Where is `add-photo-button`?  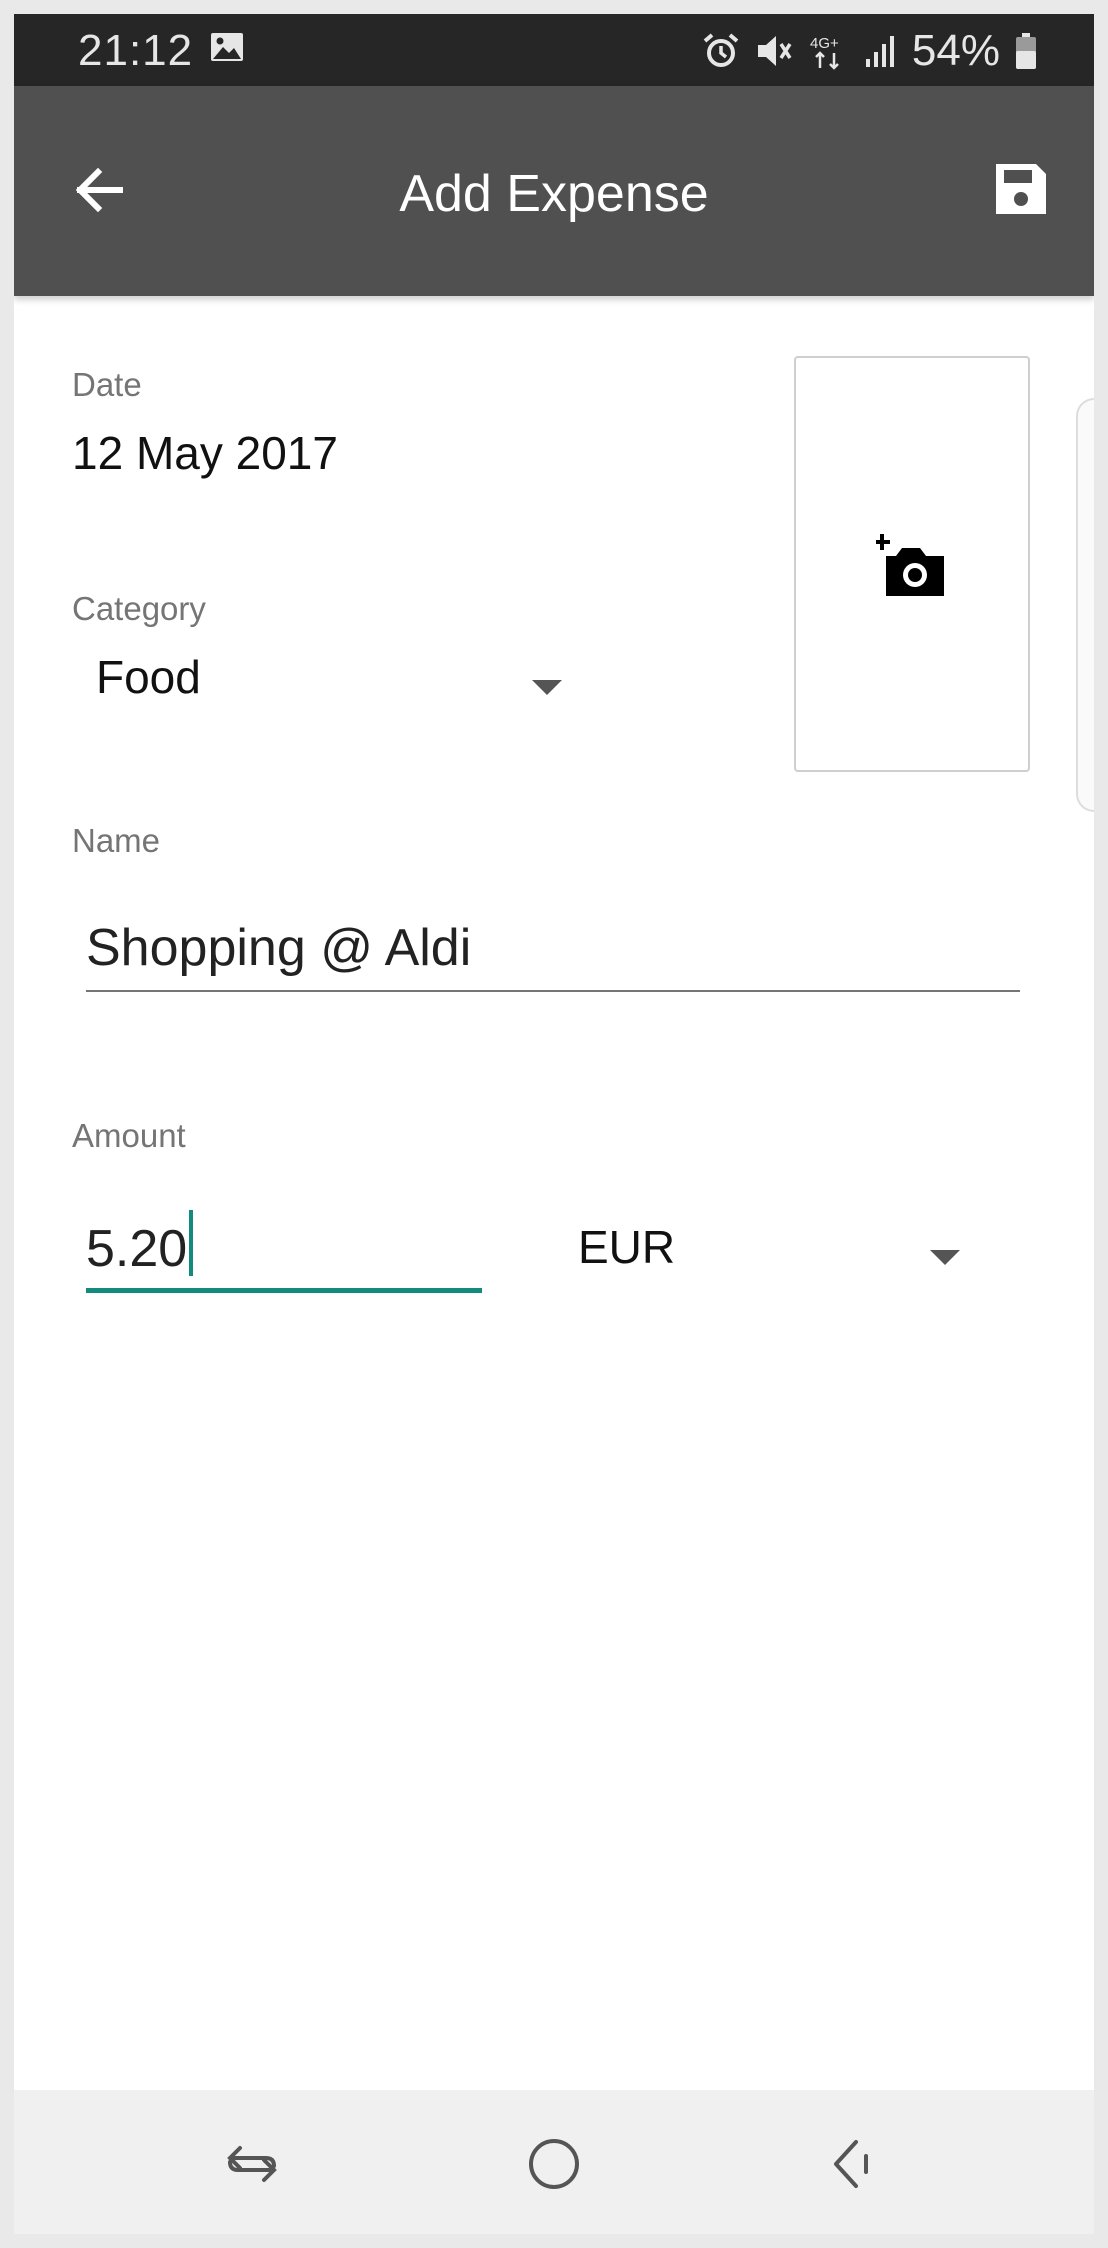
add-photo-button is located at coordinates (912, 564).